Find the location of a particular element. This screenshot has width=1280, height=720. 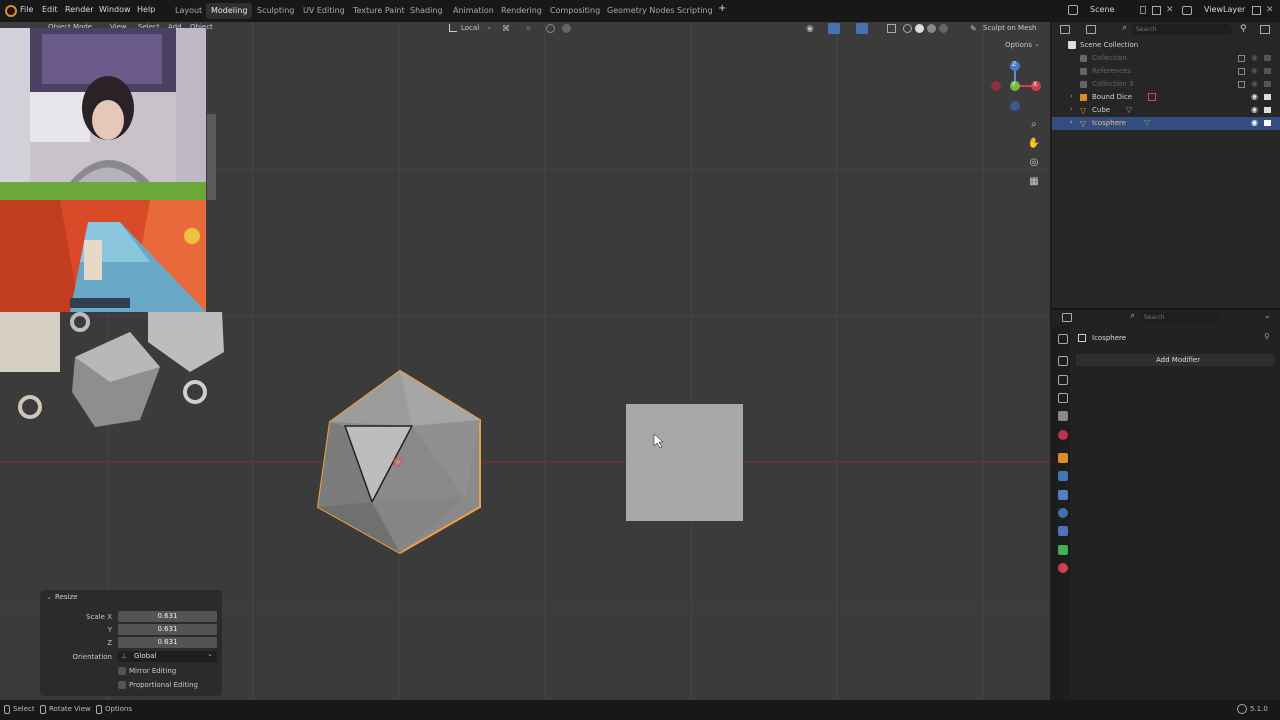

mirror-editing-checkbox is located at coordinates (122, 671).